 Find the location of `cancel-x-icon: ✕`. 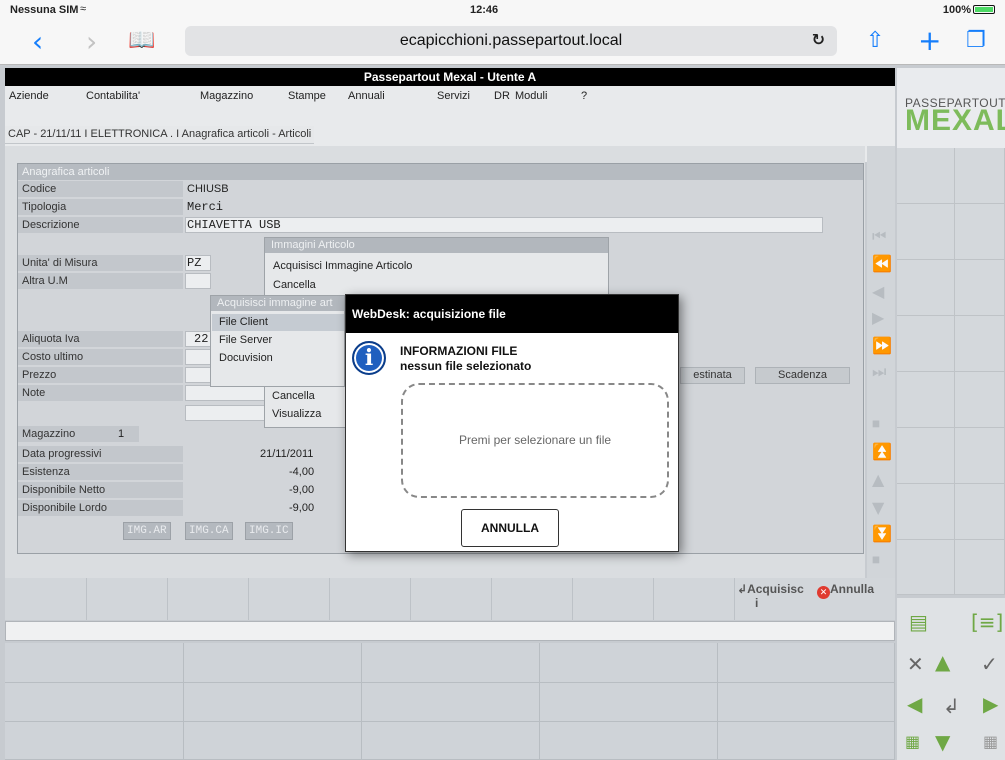

cancel-x-icon: ✕ is located at coordinates (915, 664).